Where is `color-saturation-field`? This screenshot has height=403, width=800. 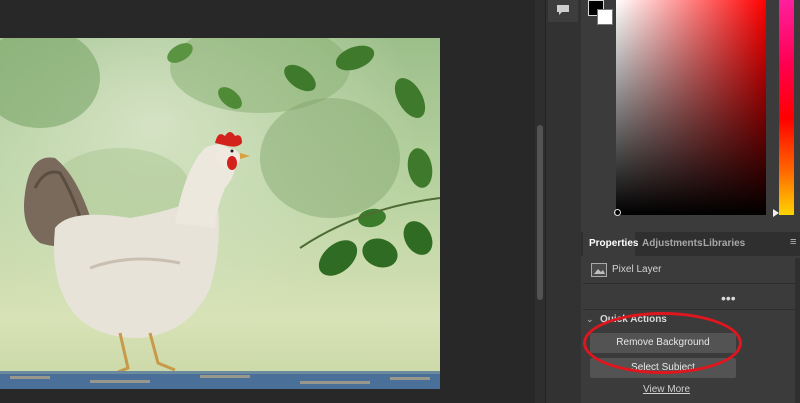 color-saturation-field is located at coordinates (691, 107).